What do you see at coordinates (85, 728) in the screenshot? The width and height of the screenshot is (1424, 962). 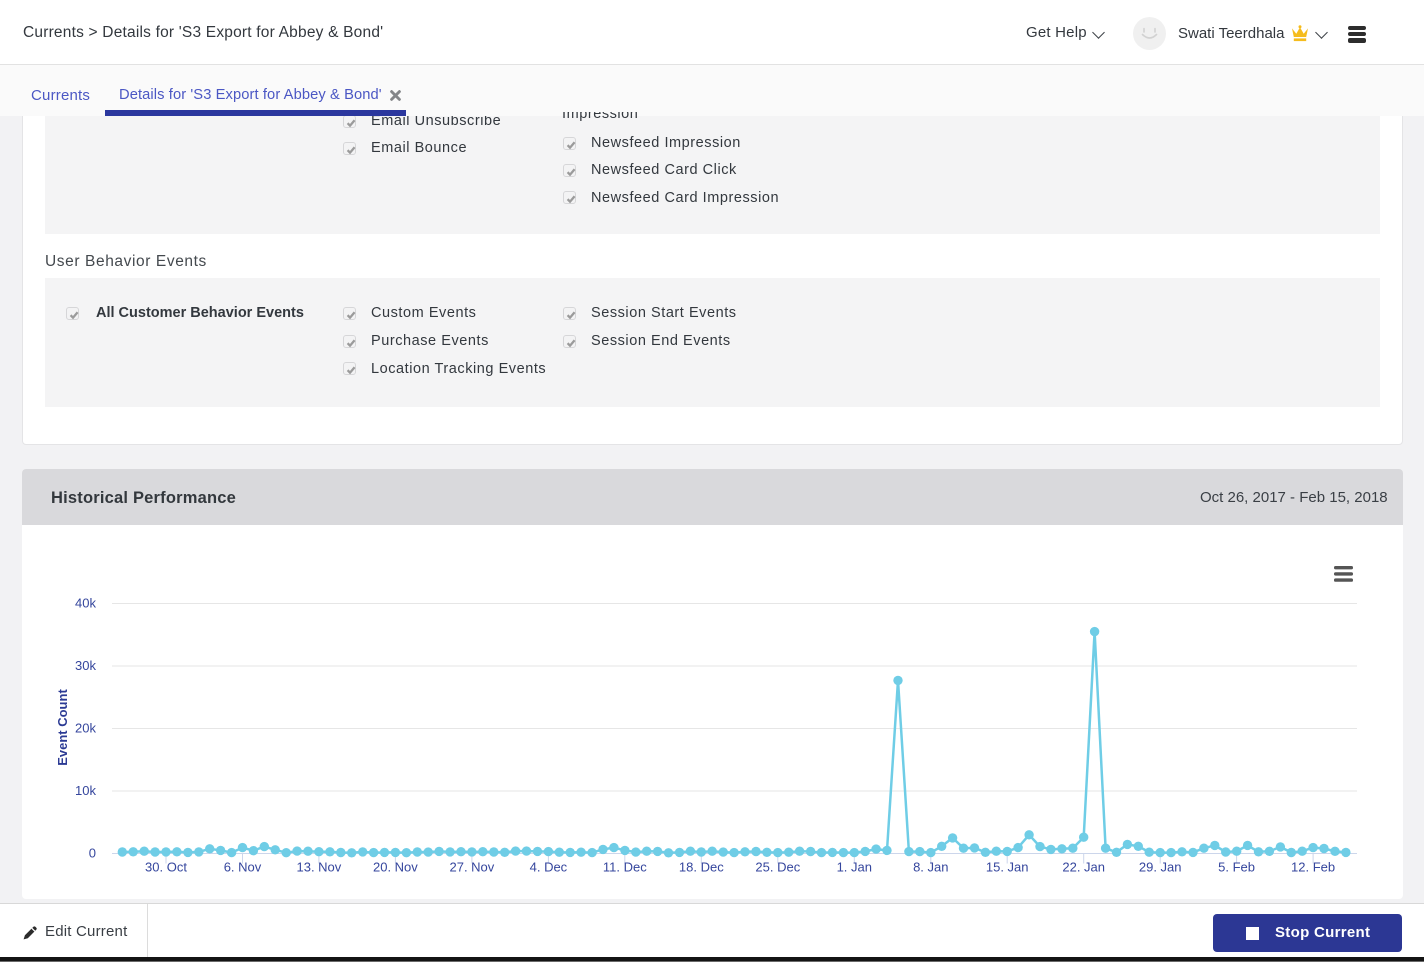 I see `svg-text: 20k` at bounding box center [85, 728].